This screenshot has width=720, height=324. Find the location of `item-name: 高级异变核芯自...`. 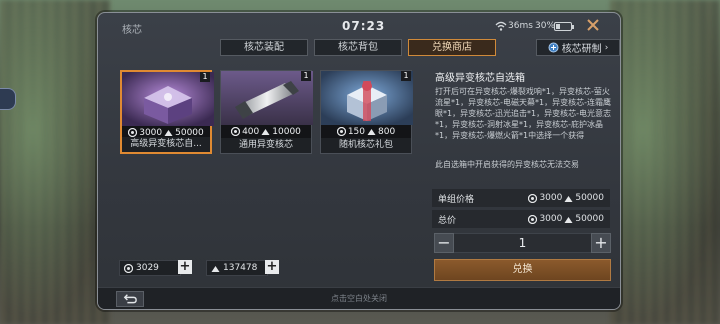

item-name: 高级异变核芯自... is located at coordinates (166, 144).